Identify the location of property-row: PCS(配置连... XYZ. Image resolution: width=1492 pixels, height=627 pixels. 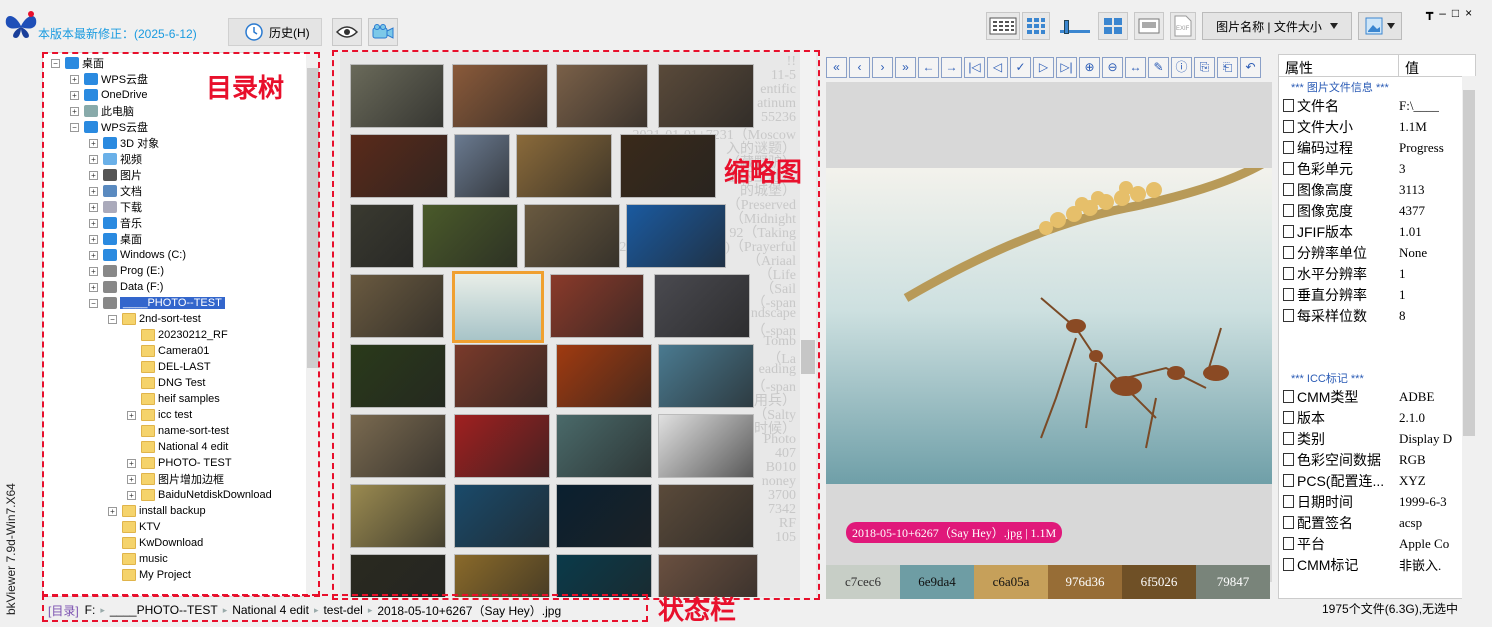
(1377, 480).